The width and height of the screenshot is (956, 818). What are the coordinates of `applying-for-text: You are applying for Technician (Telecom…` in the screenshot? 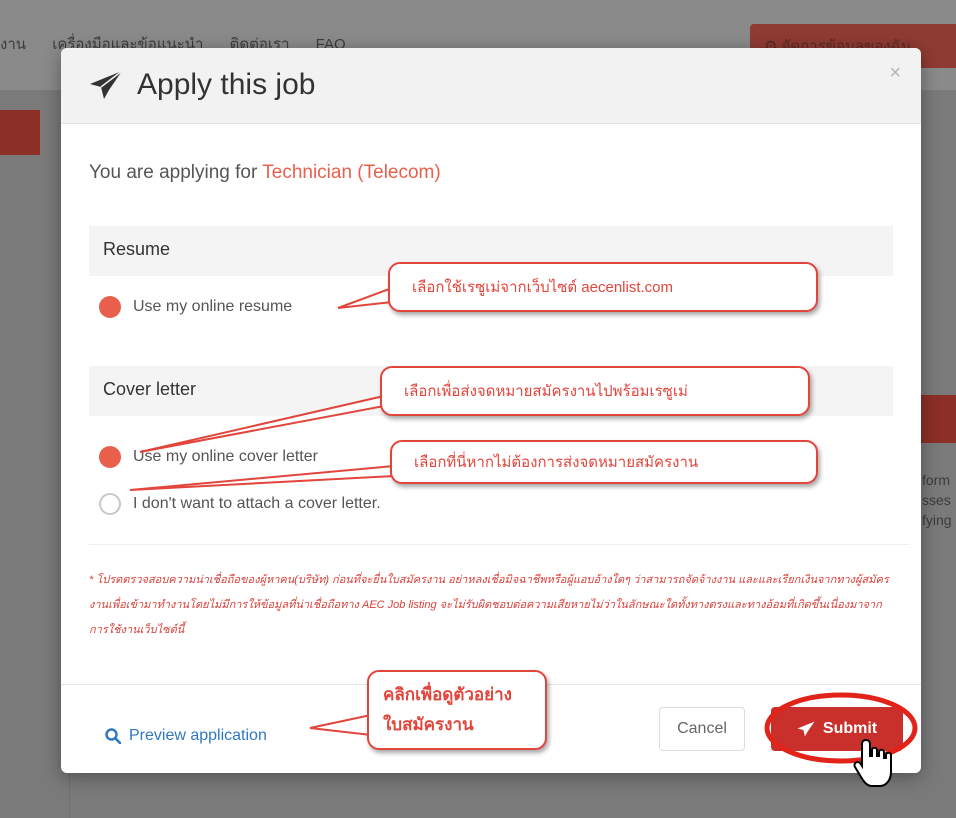 It's located at (265, 172).